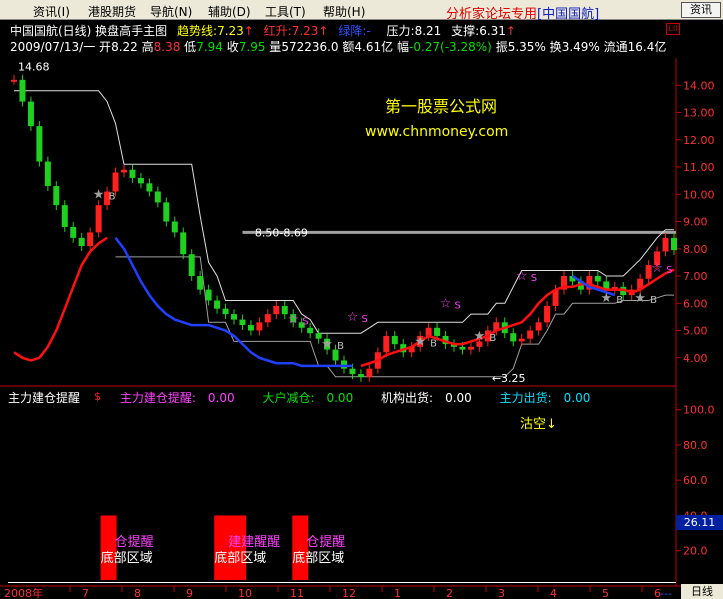 This screenshot has width=723, height=599. Describe the element at coordinates (281, 232) in the screenshot. I see `price-annotation-1: 8.50-8.69` at that location.